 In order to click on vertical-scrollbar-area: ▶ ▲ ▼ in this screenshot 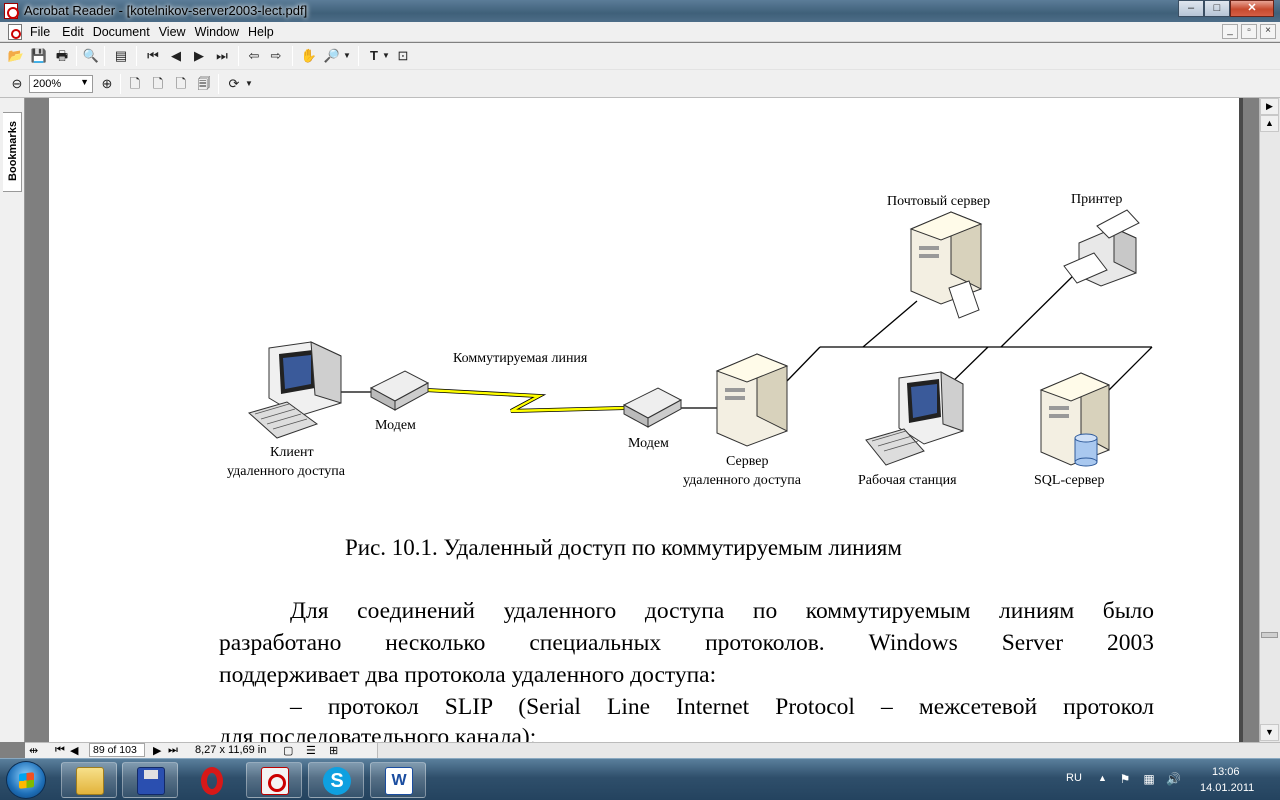, I will do `click(1259, 420)`.